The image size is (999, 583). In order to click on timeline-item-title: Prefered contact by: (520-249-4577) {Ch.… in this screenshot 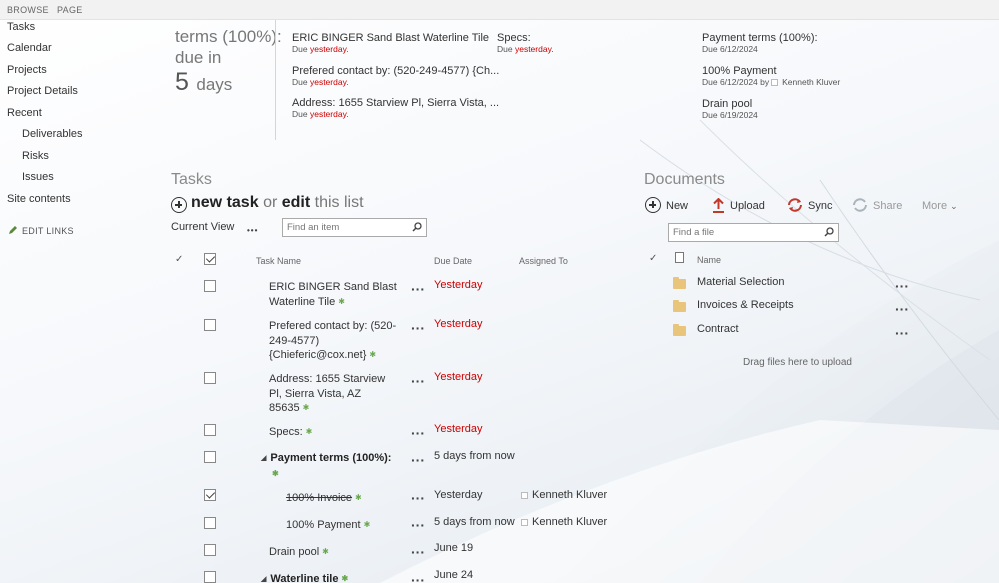, I will do `click(396, 71)`.